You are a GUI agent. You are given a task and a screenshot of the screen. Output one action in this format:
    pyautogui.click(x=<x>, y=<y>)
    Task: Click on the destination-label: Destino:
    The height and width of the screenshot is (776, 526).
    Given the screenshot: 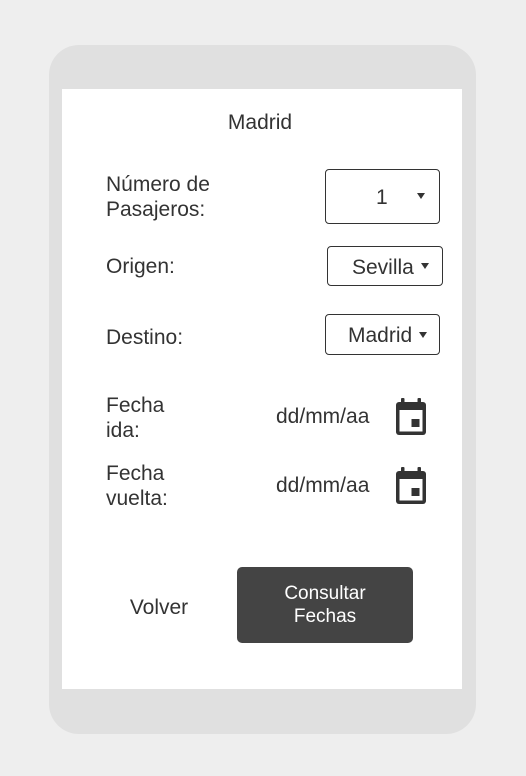 What is the action you would take?
    pyautogui.click(x=145, y=337)
    